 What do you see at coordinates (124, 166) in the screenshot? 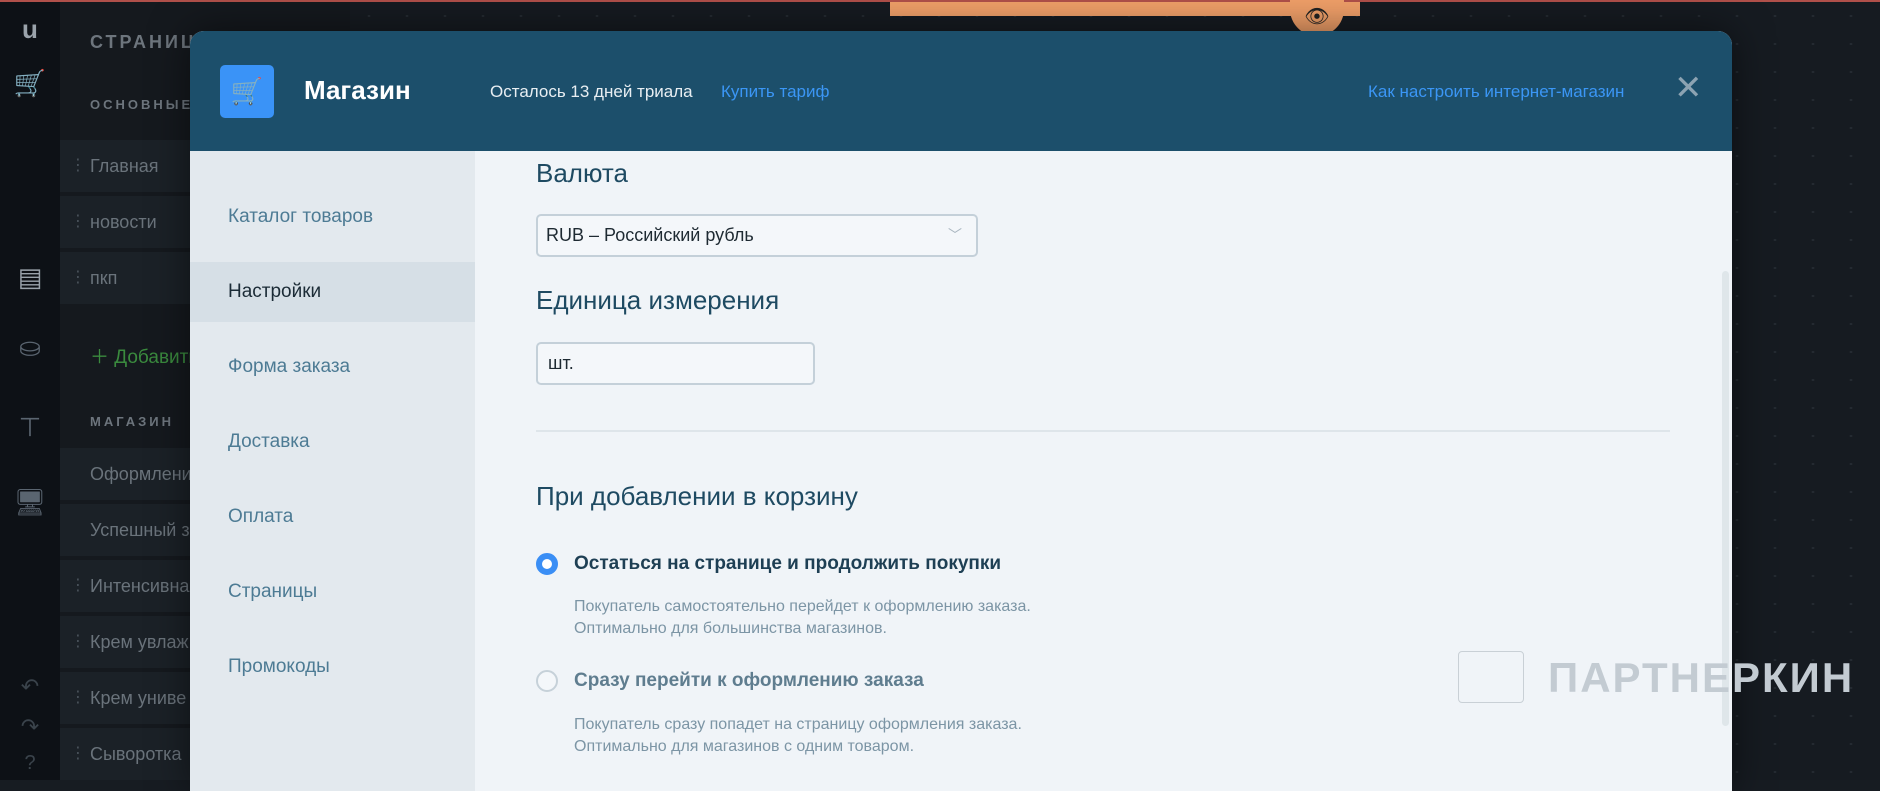
I see `page-label: Главная` at bounding box center [124, 166].